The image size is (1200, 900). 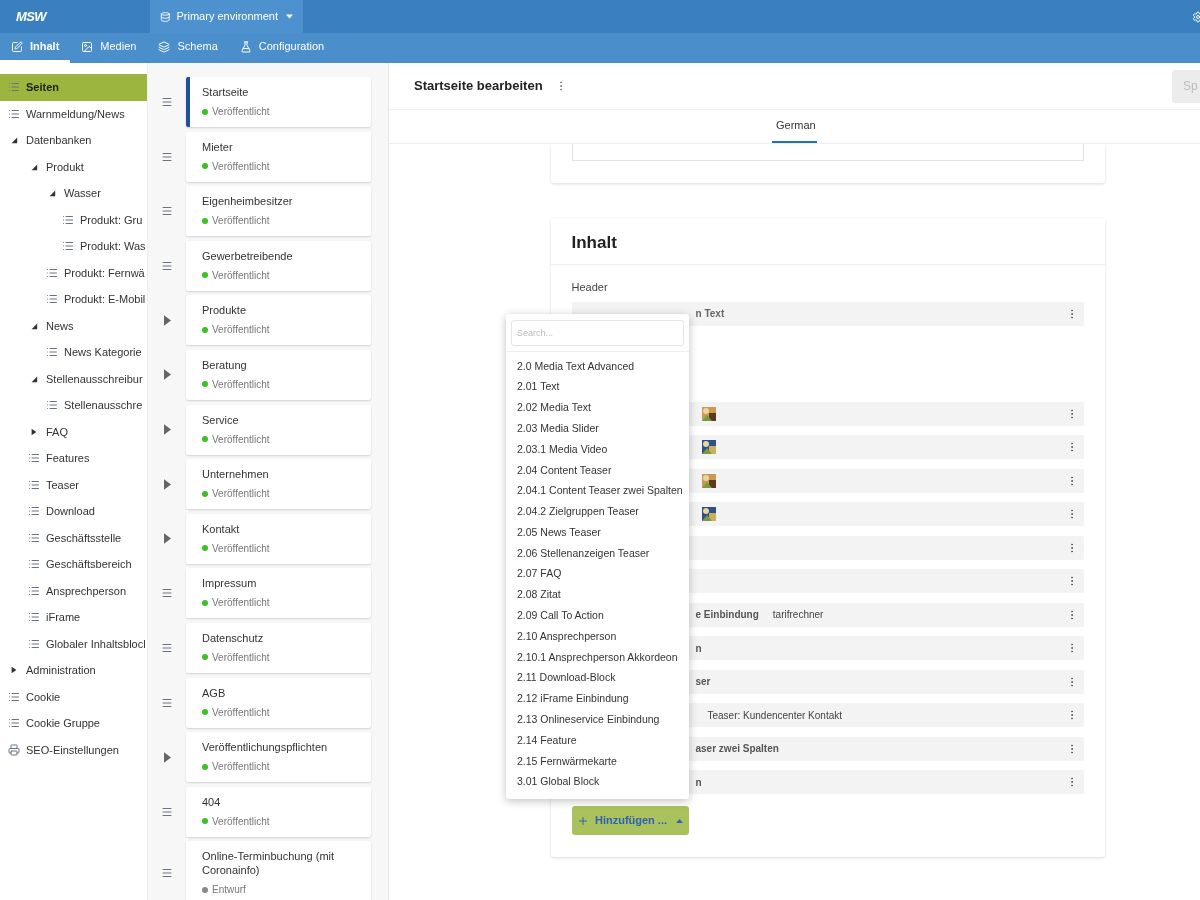 I want to click on layers-icon, so click(x=164, y=46).